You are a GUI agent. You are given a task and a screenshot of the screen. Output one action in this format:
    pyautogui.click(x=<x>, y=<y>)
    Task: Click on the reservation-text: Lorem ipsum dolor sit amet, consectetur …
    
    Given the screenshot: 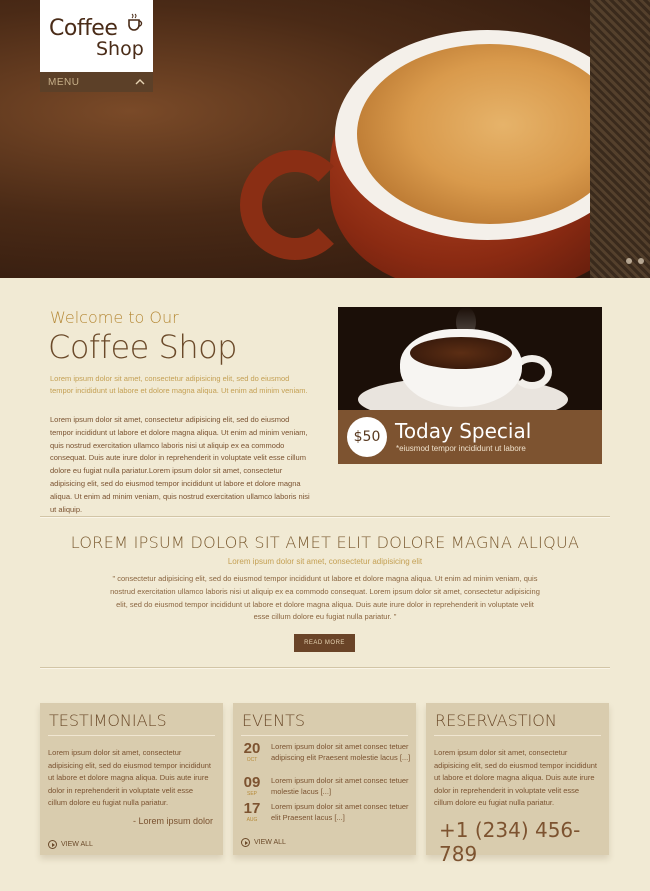 What is the action you would take?
    pyautogui.click(x=516, y=777)
    